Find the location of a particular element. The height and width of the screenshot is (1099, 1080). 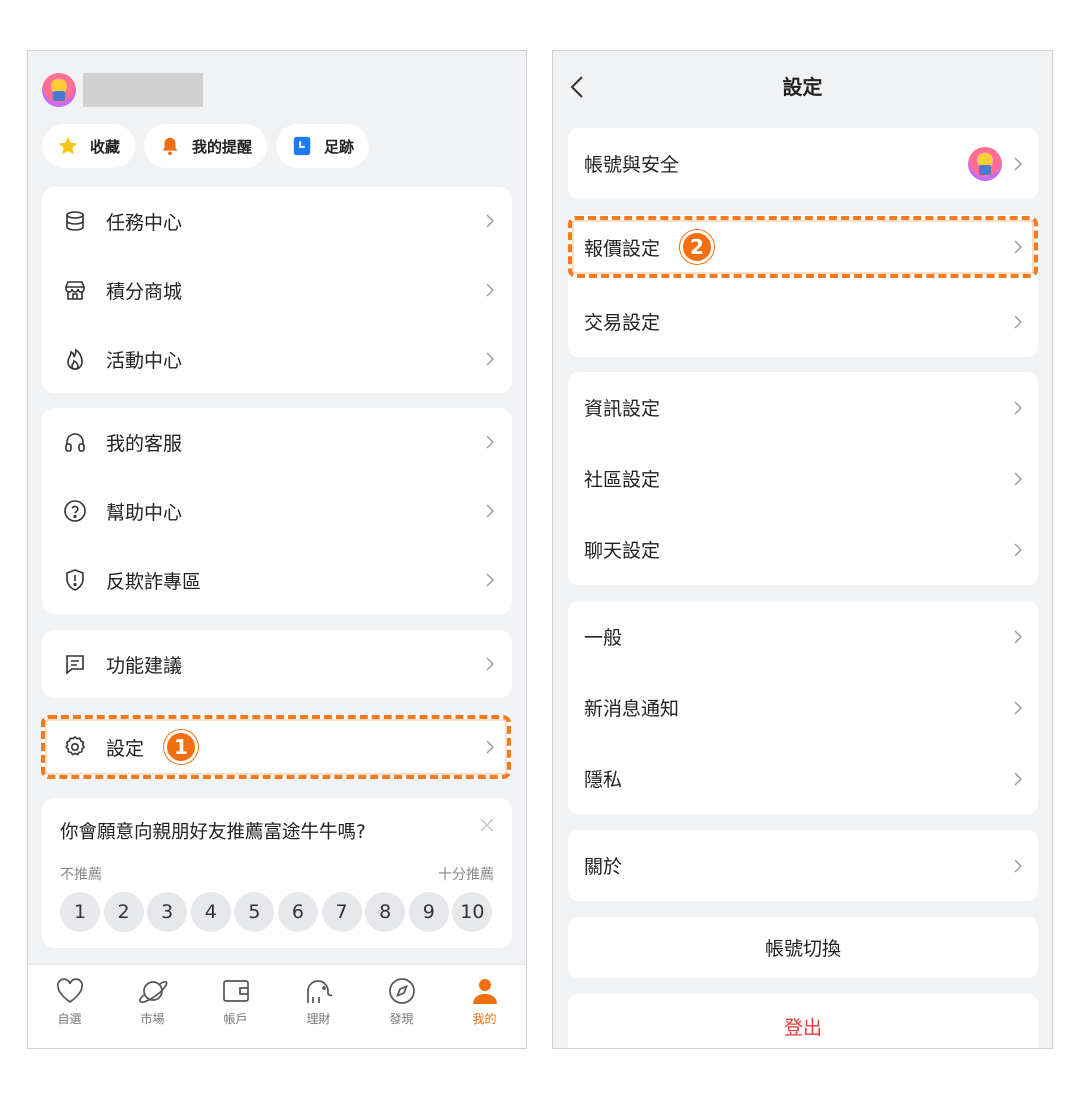

footprint-icon is located at coordinates (302, 146).